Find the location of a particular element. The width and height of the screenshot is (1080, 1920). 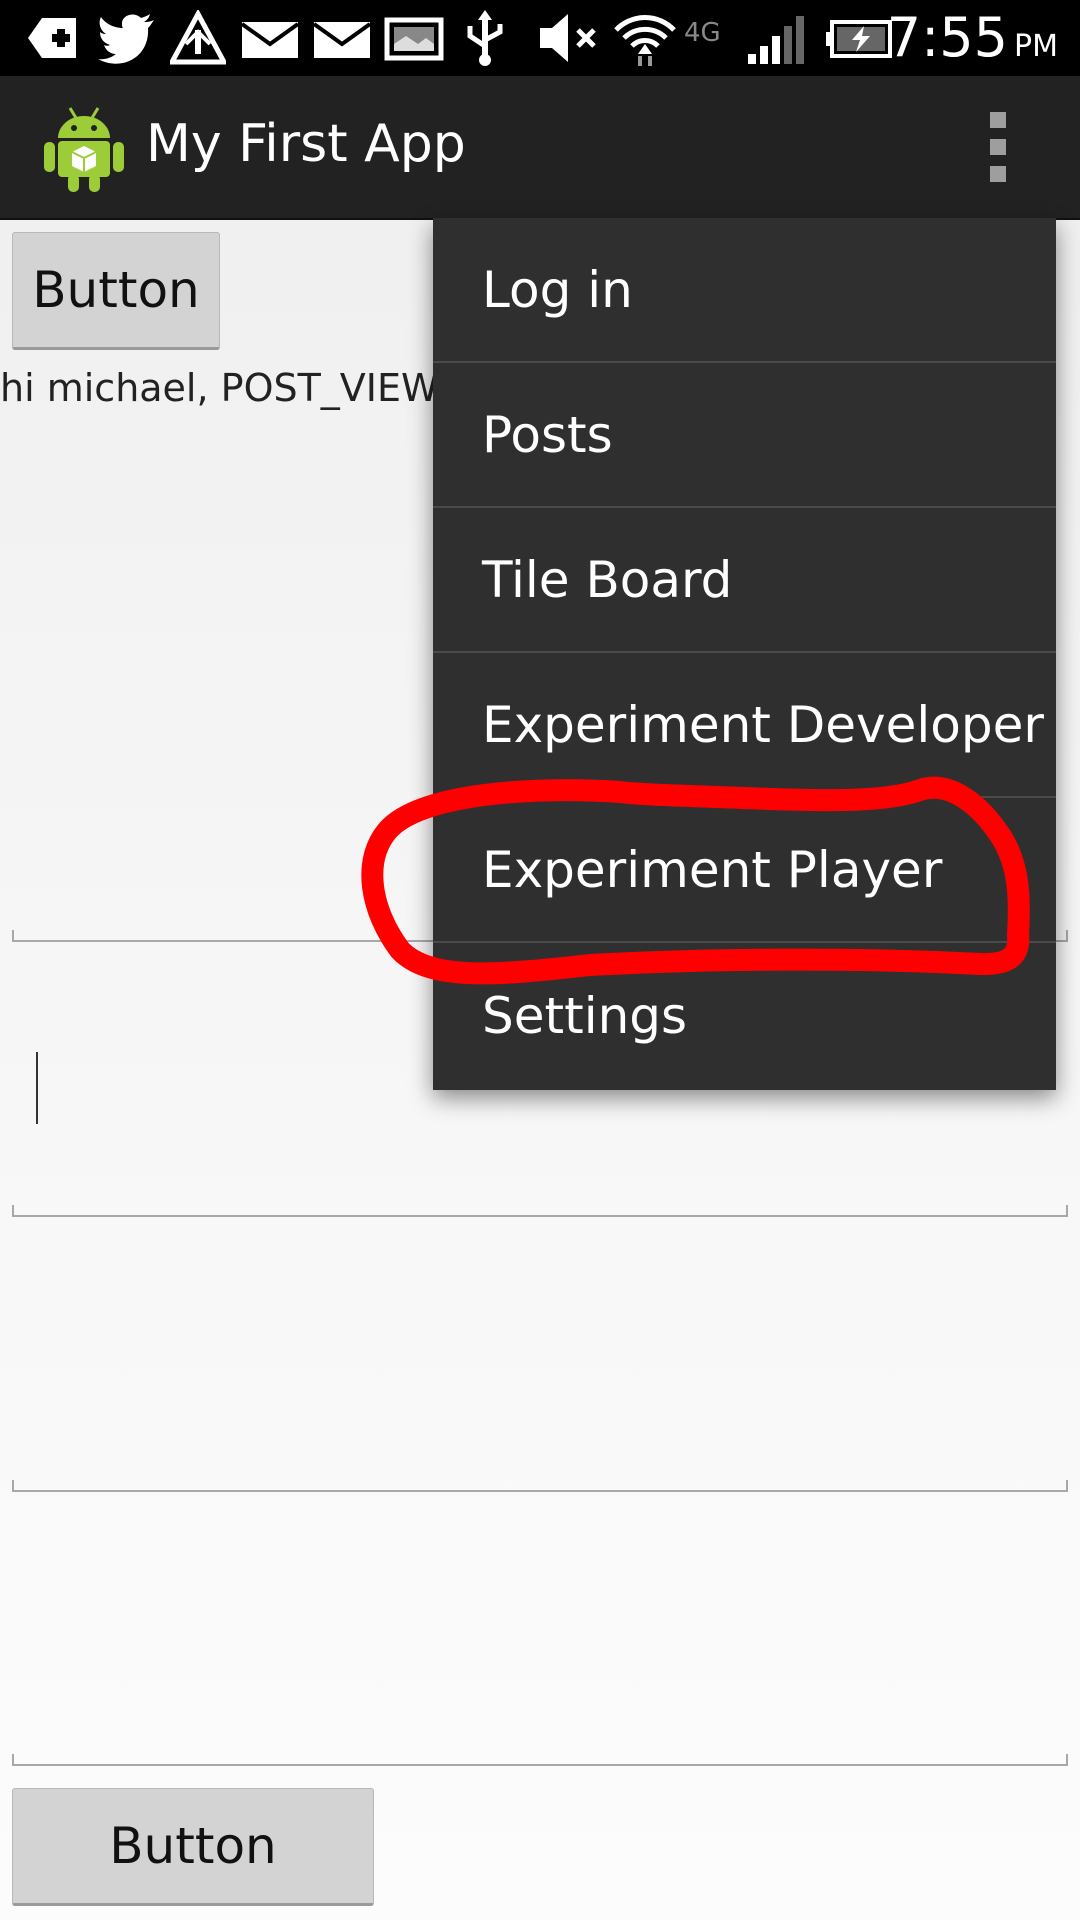

greeting-text: hi michael, POST_VIEW is located at coordinates (219, 388).